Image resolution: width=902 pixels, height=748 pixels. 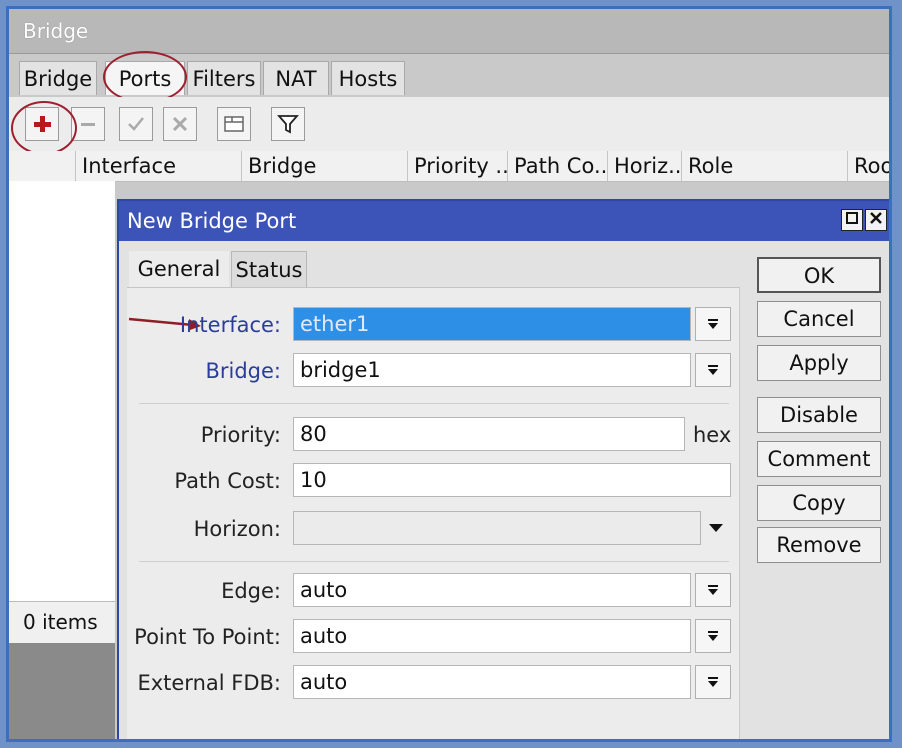 What do you see at coordinates (492, 370) in the screenshot?
I see `bridge-field: bridge1` at bounding box center [492, 370].